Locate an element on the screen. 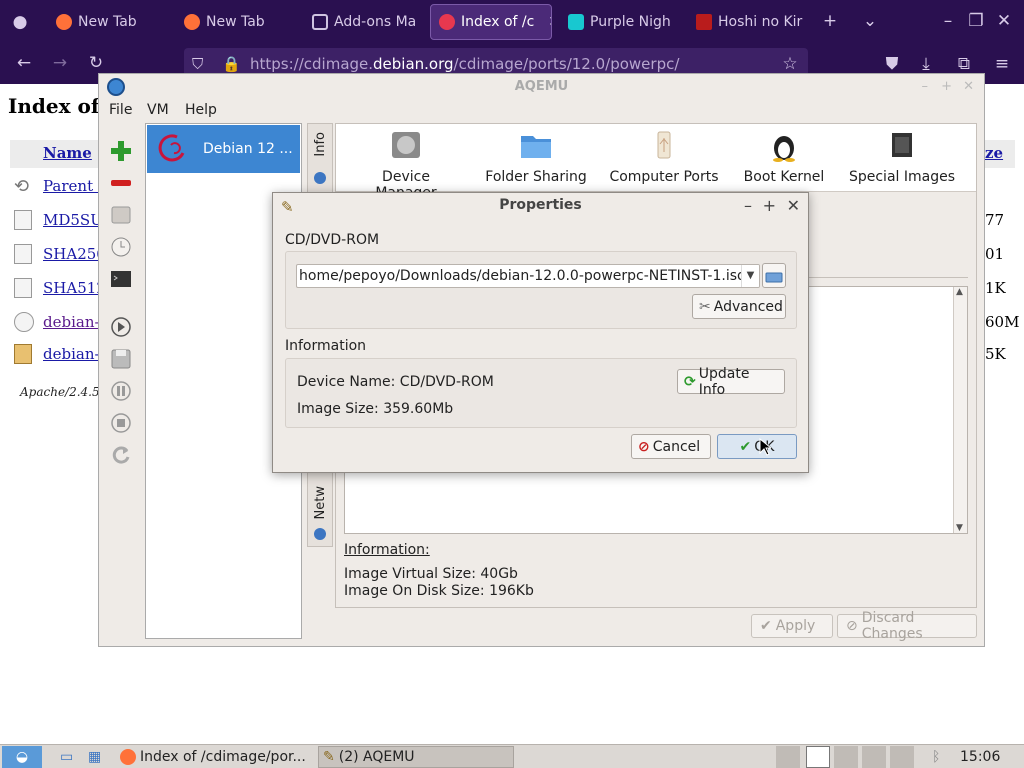 The height and width of the screenshot is (768, 1024). name-column-header: Name is located at coordinates (67, 153).